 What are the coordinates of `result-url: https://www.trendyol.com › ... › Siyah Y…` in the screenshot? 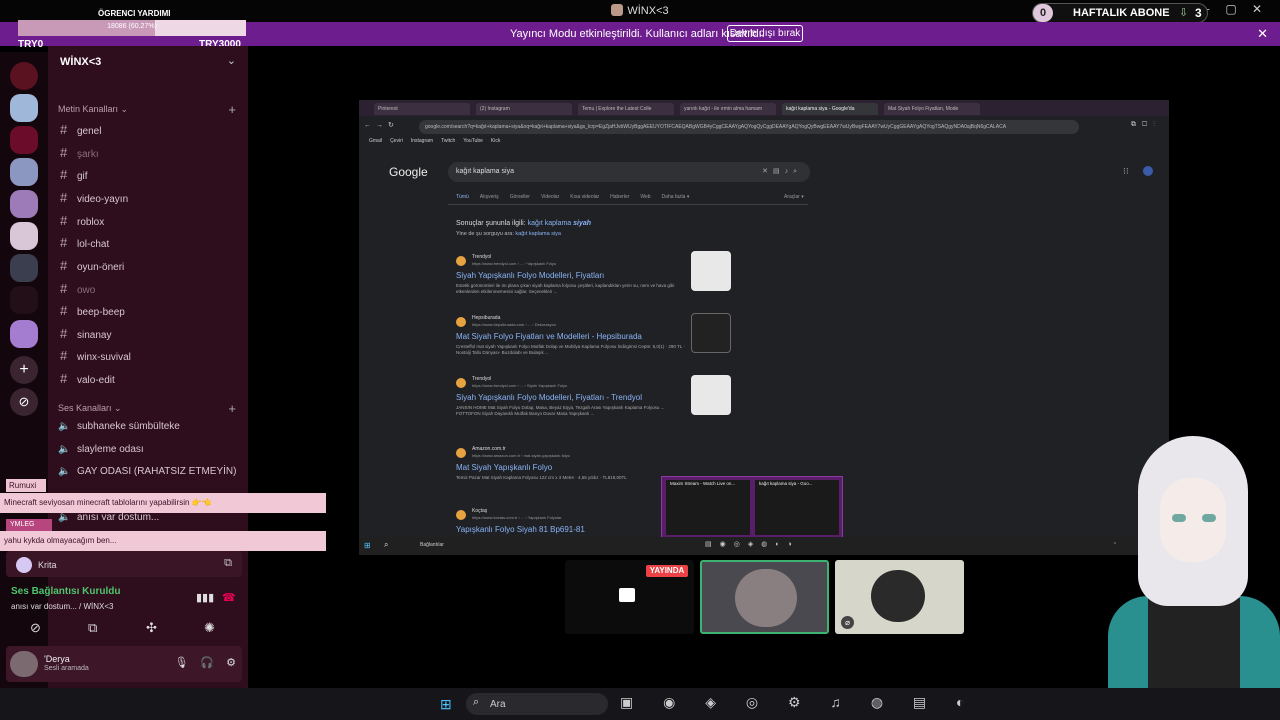 It's located at (519, 385).